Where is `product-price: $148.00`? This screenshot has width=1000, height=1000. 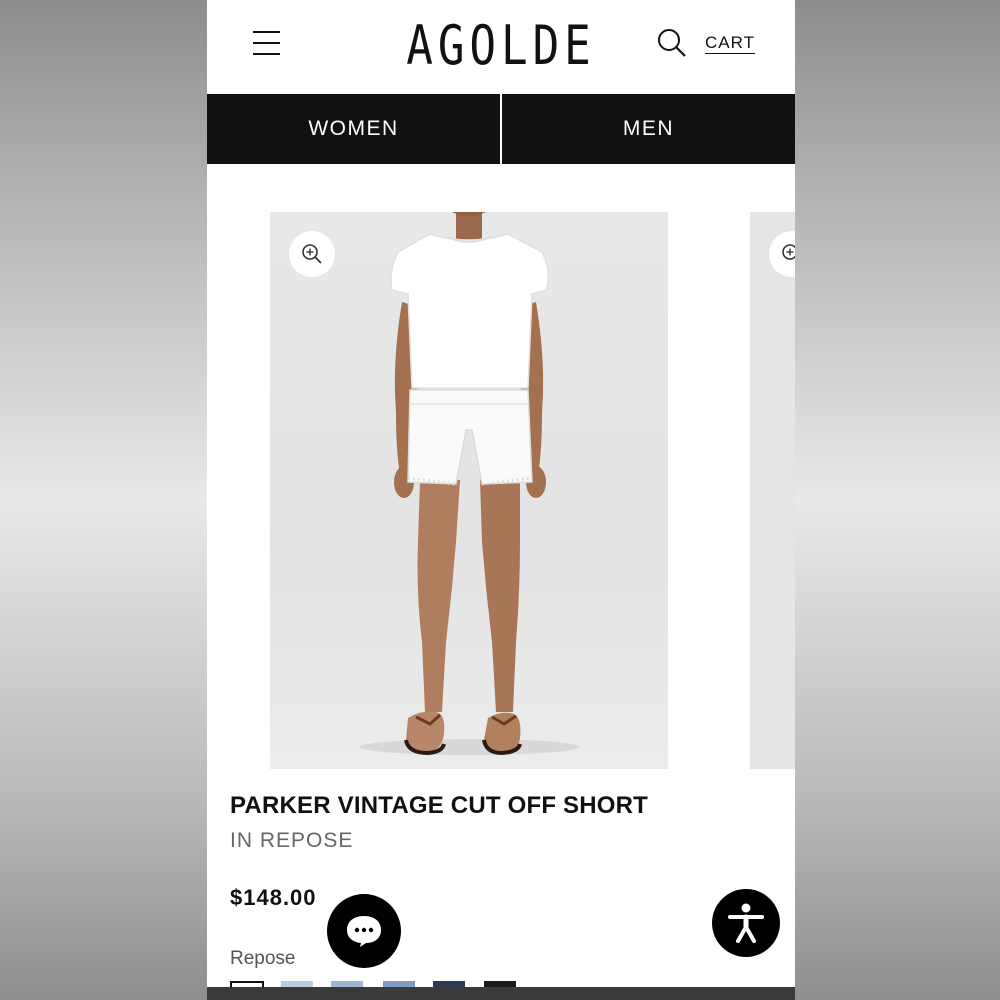 product-price: $148.00 is located at coordinates (273, 897).